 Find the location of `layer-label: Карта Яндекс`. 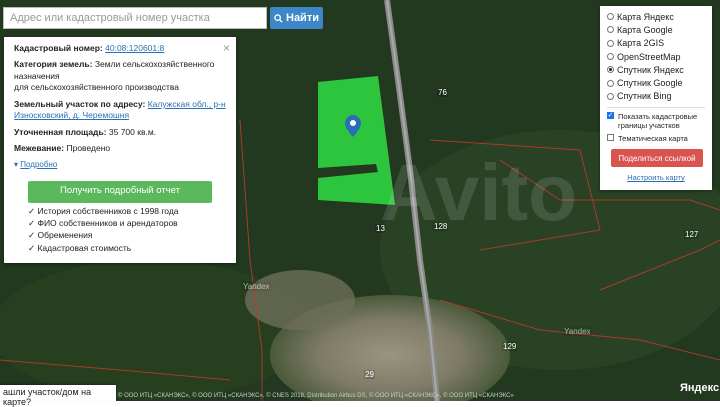

layer-label: Карта Яндекс is located at coordinates (645, 16).